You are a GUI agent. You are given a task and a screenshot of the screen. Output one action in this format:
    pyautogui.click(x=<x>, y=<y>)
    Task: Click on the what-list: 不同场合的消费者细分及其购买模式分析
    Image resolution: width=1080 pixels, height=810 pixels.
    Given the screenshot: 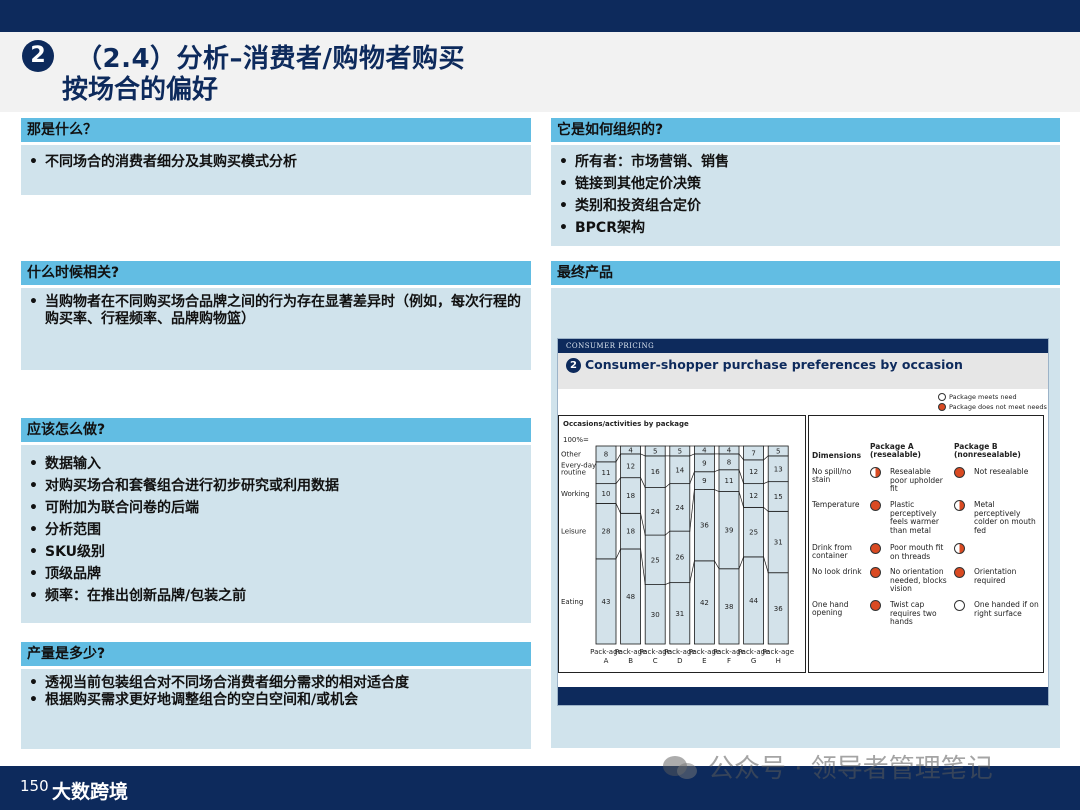 What is the action you would take?
    pyautogui.click(x=276, y=159)
    